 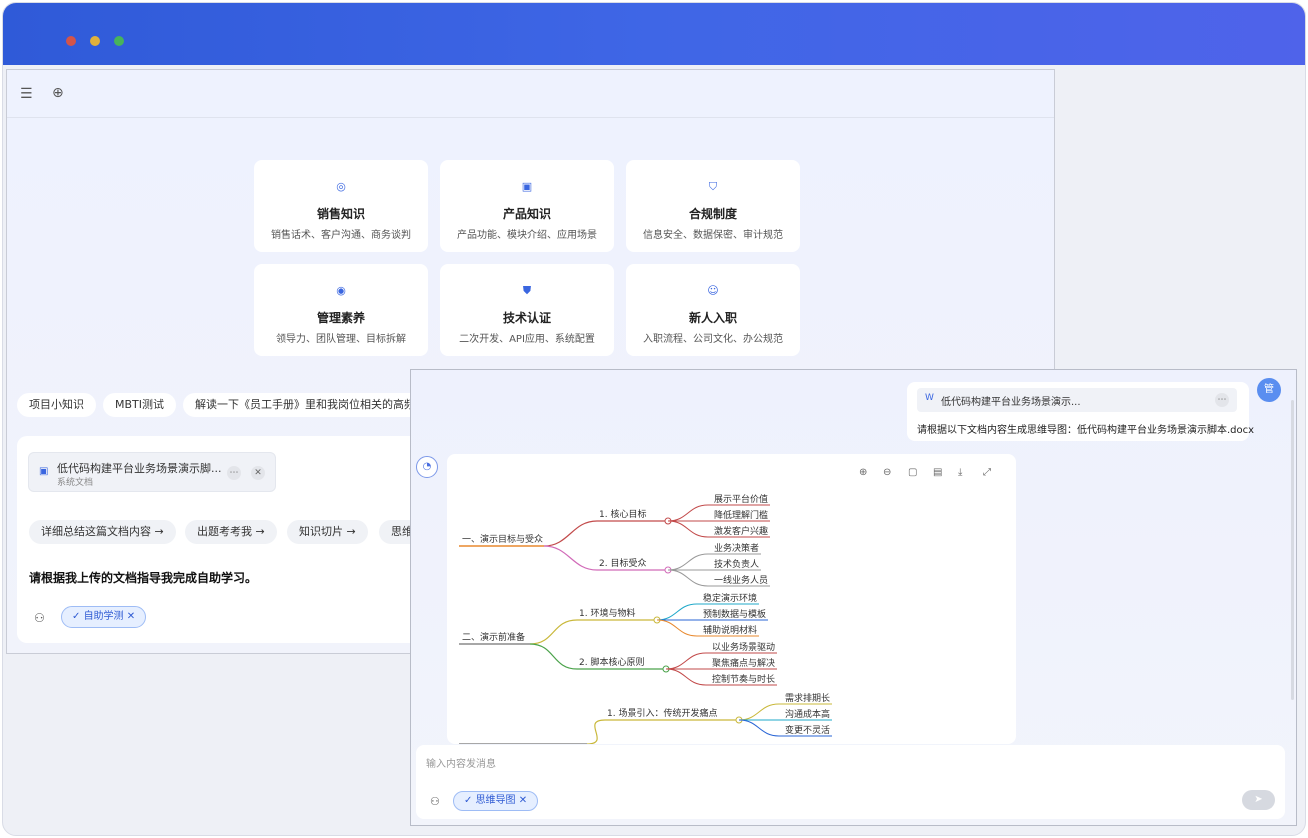 I want to click on mindmap-leaf-node: 辅助说明材料, so click(x=730, y=630).